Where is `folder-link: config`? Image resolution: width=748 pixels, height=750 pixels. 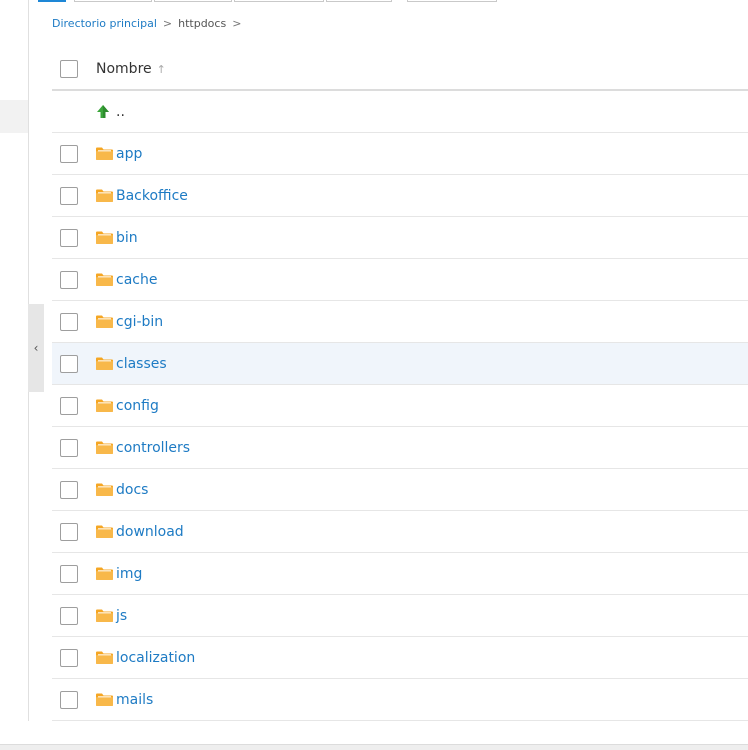 folder-link: config is located at coordinates (137, 406).